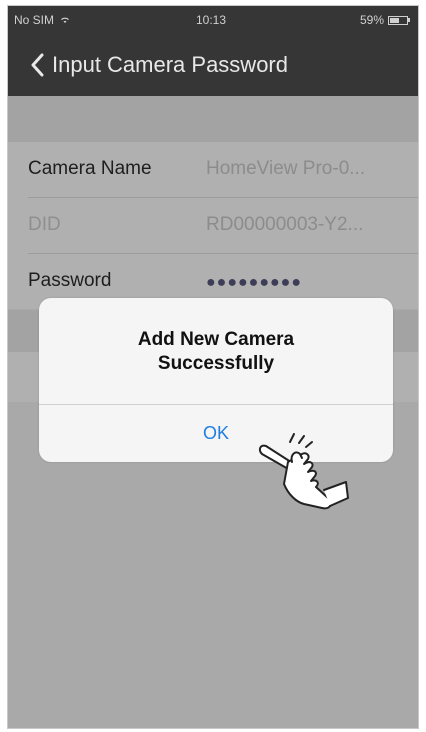 This screenshot has height=732, width=426. I want to click on status-bar: No SIM 10:13 59%, so click(213, 19).